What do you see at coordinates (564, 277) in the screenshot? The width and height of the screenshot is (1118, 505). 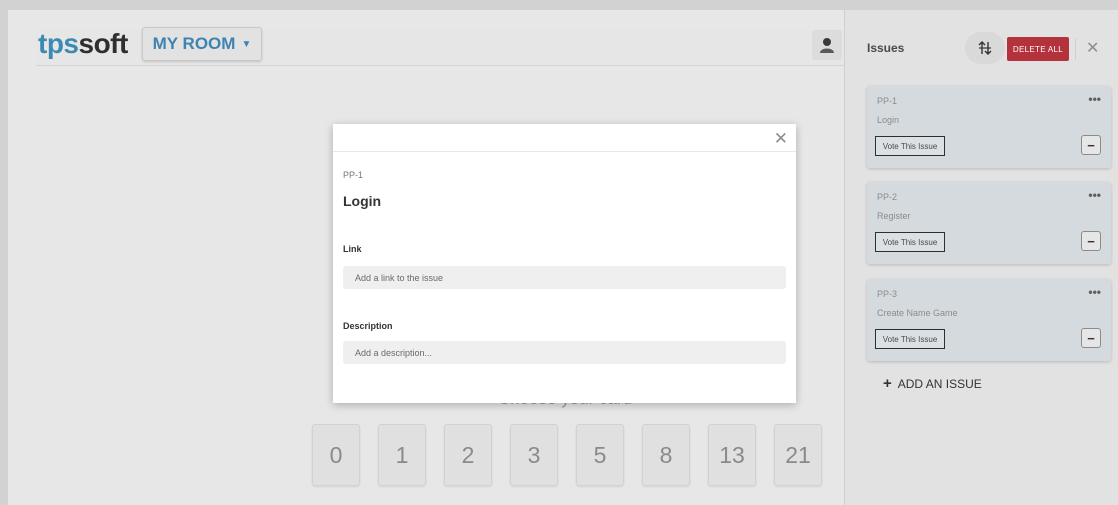 I see `link-input: Add a link to the issue` at bounding box center [564, 277].